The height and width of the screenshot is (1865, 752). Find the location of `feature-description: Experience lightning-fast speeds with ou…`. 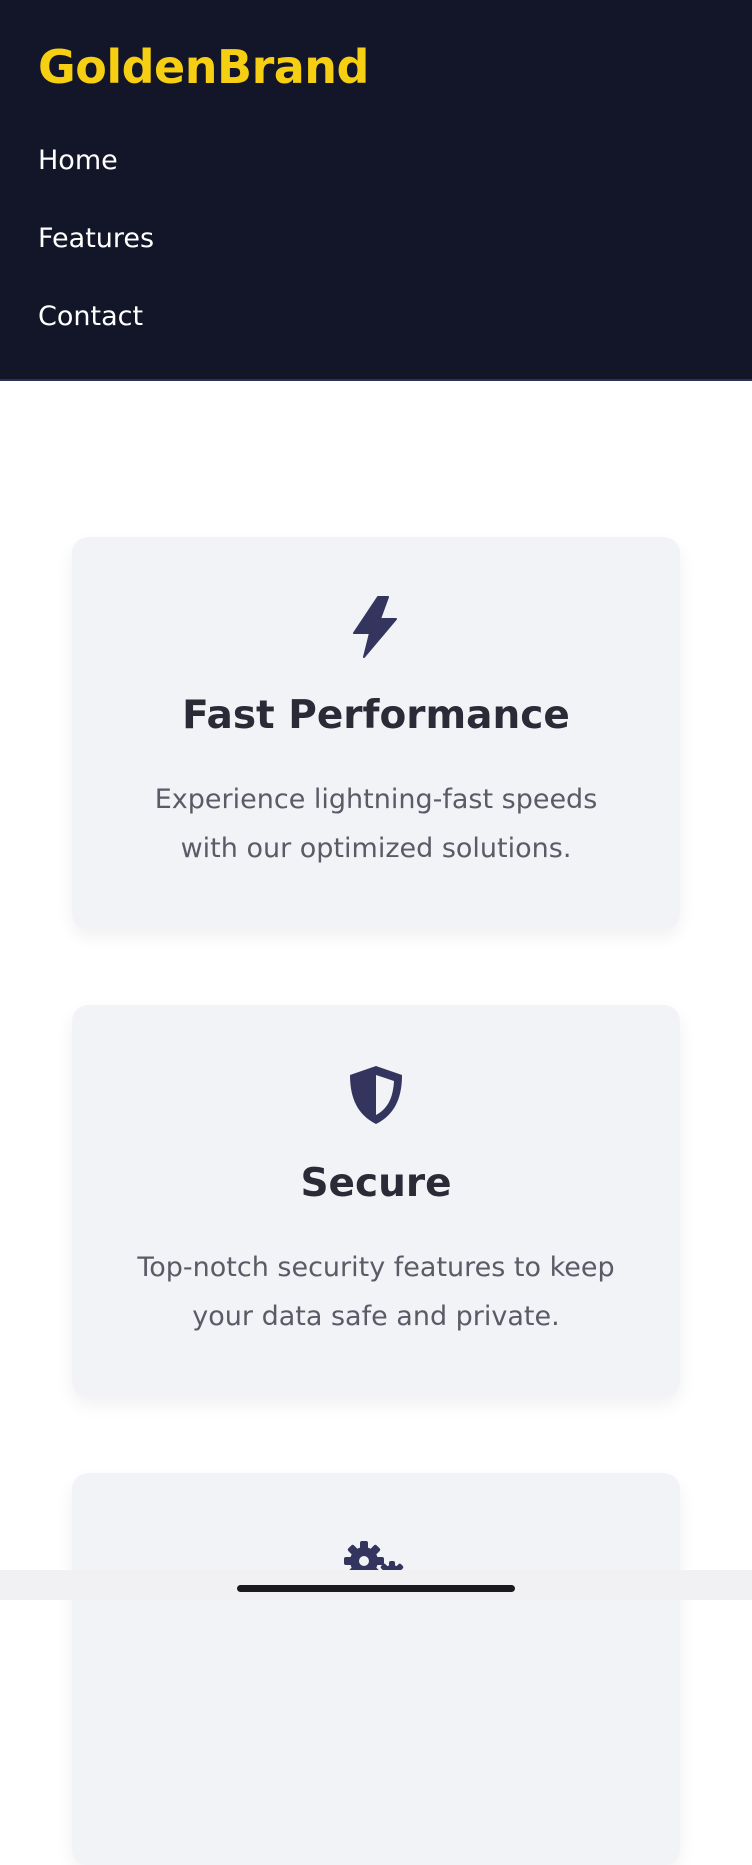

feature-description: Experience lightning-fast speeds with ou… is located at coordinates (376, 824).